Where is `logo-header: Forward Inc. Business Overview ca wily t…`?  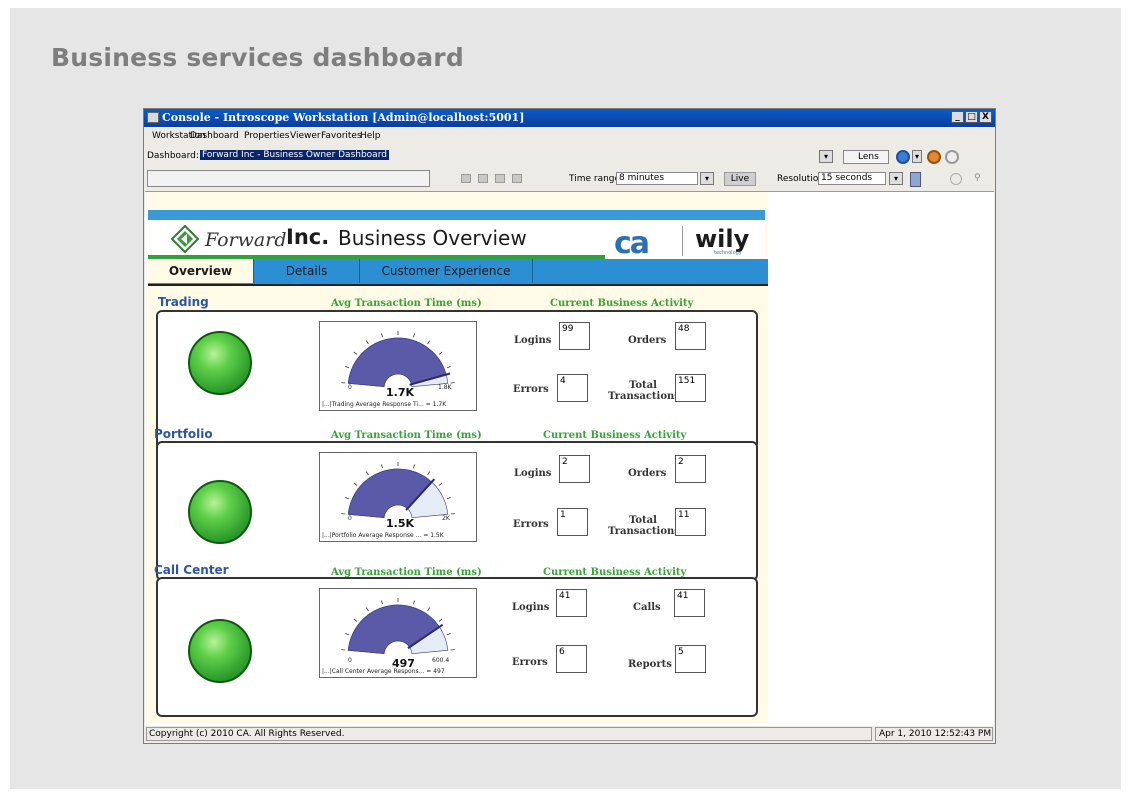
logo-header: Forward Inc. Business Overview ca wily t… is located at coordinates (456, 240).